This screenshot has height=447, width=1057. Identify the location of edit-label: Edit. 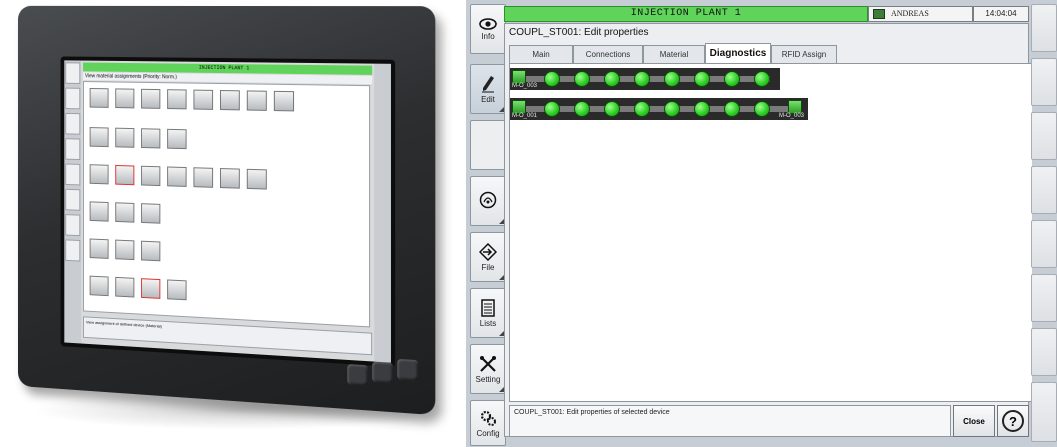
(488, 99).